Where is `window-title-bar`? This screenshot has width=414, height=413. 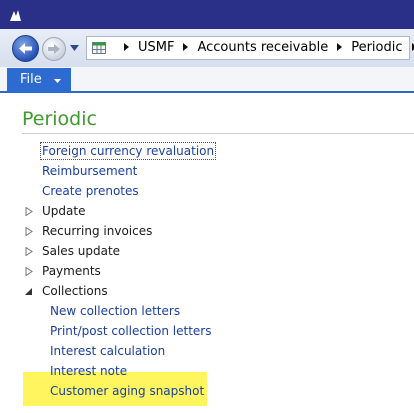 window-title-bar is located at coordinates (207, 14).